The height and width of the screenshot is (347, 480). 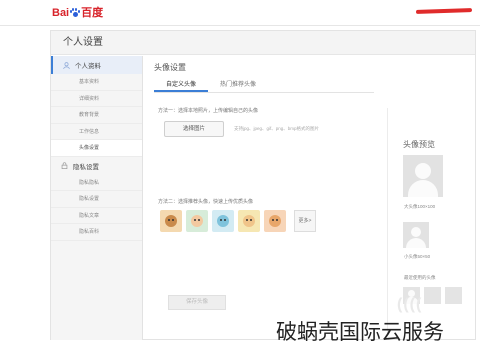 I want to click on sidebar-item-privacy-4: 隐私百科, so click(x=96, y=232).